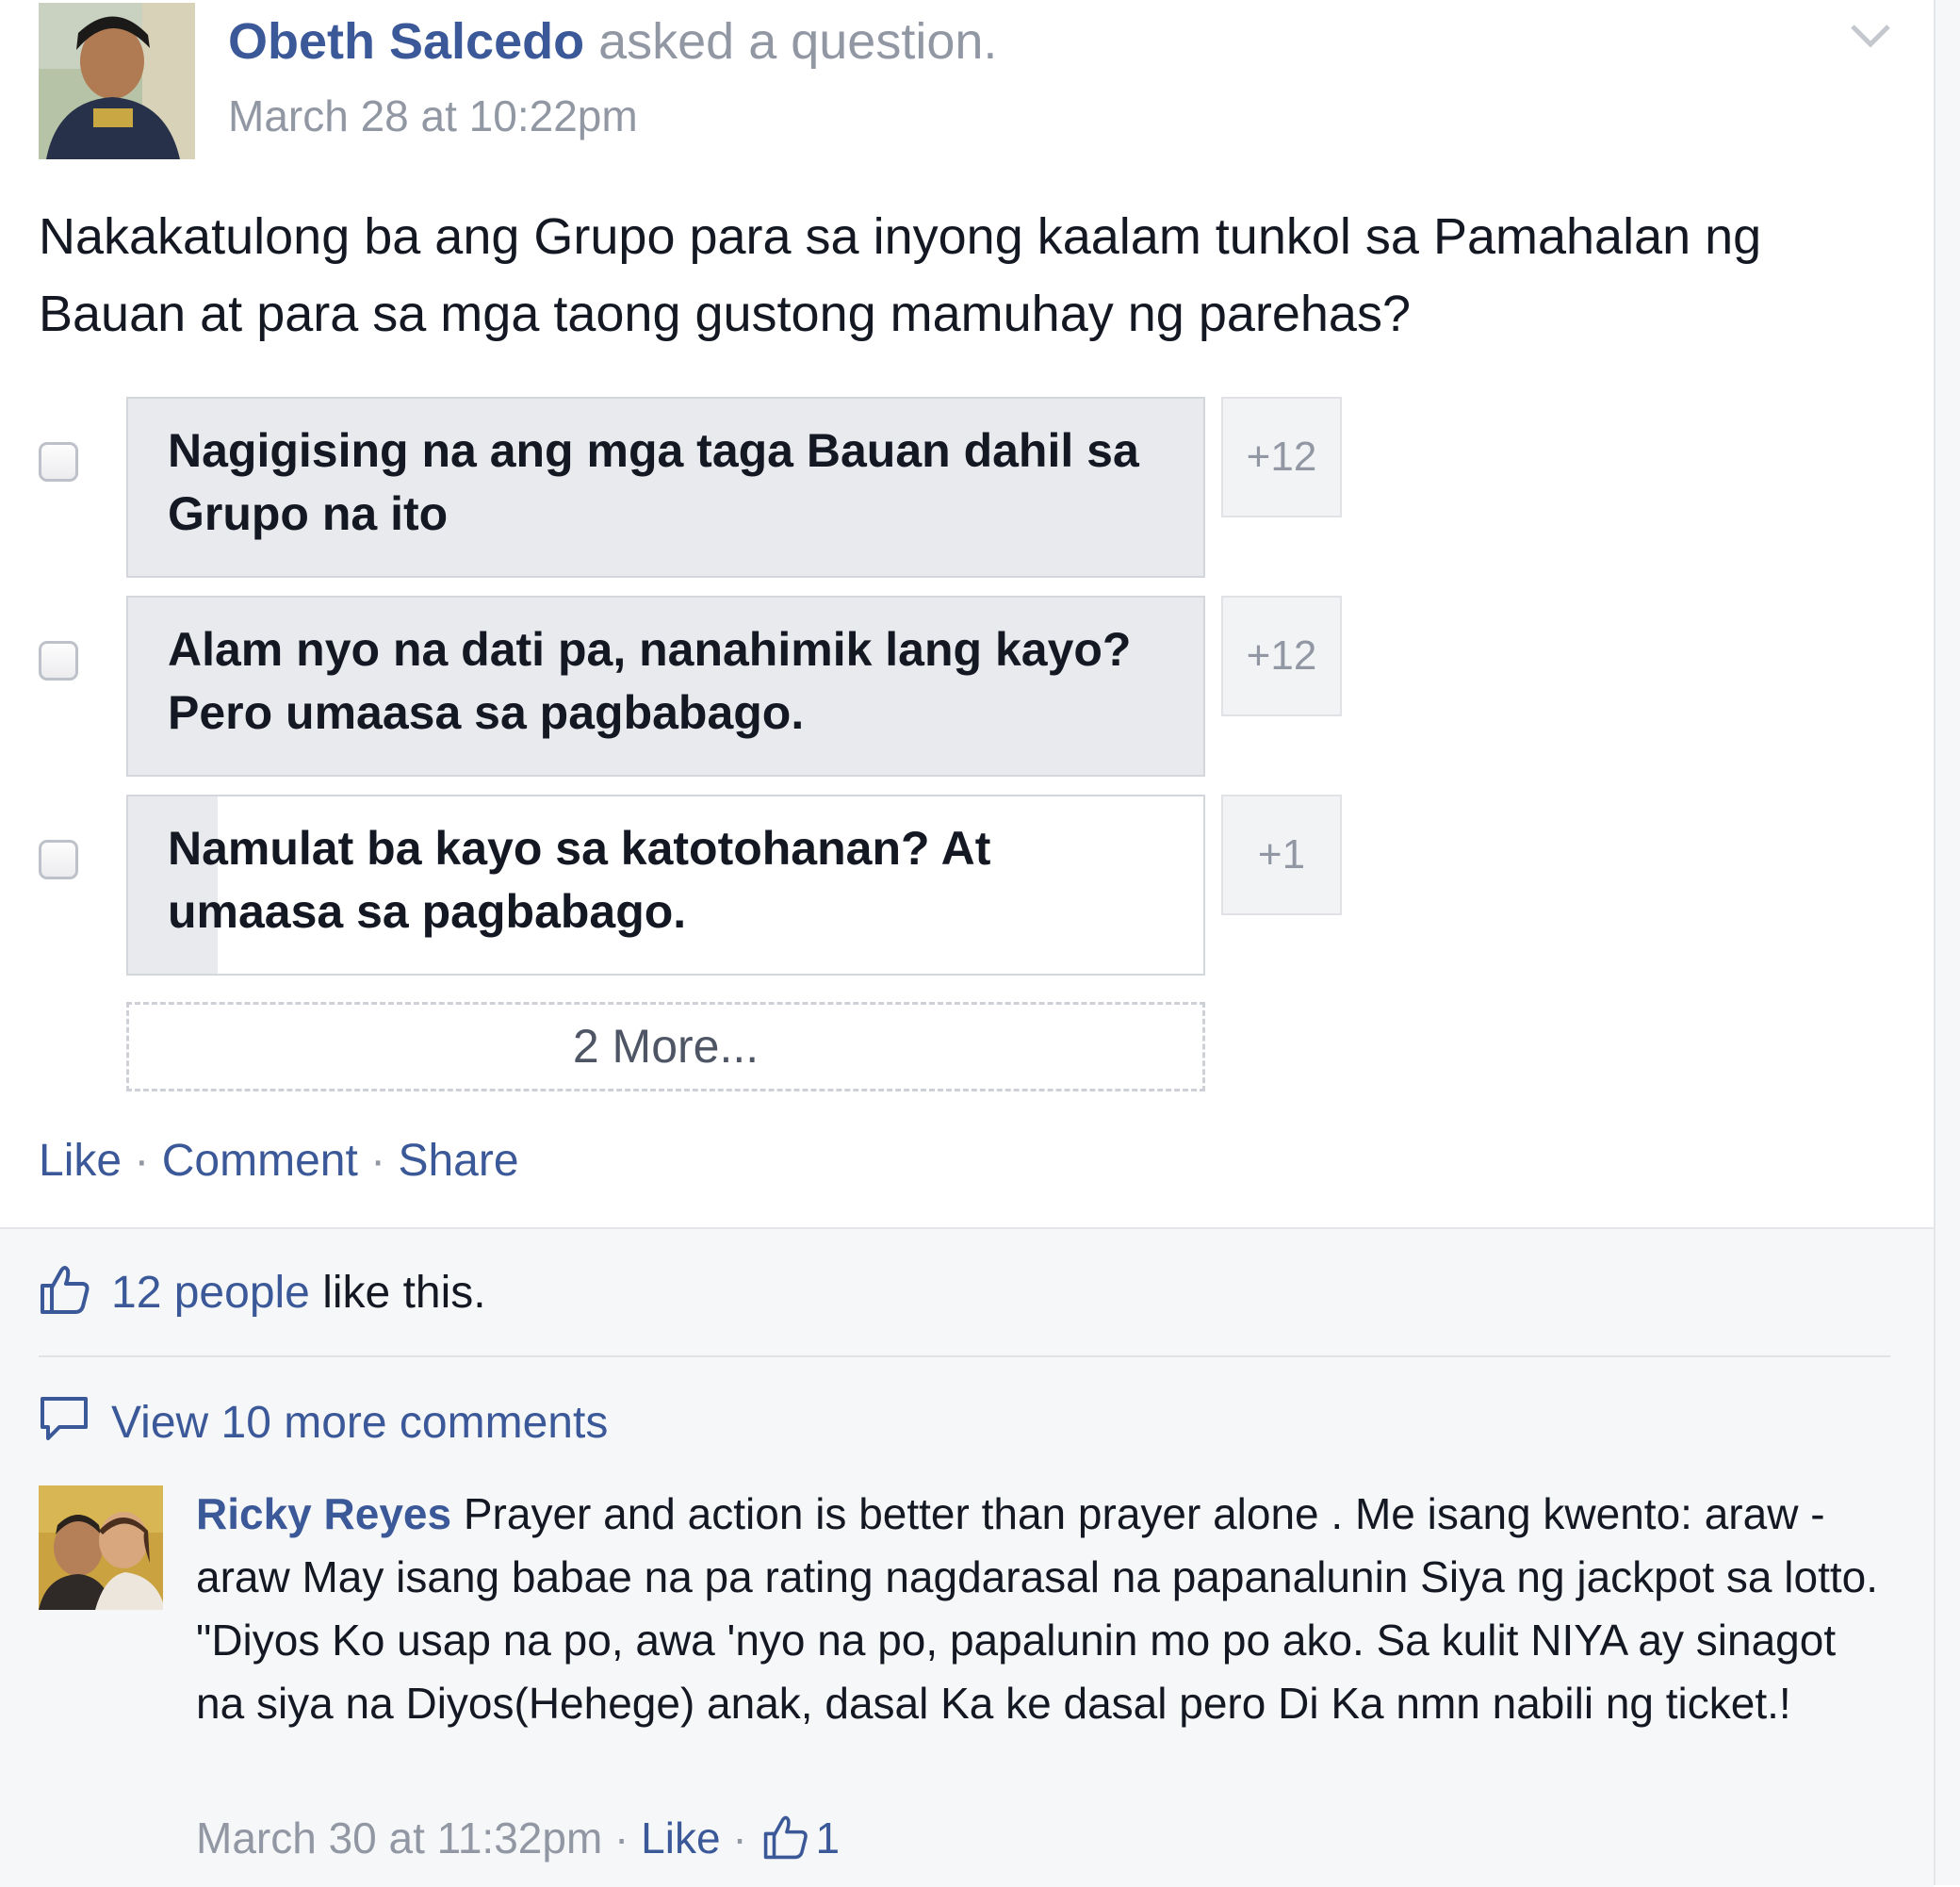  What do you see at coordinates (117, 81) in the screenshot?
I see `author-avatar` at bounding box center [117, 81].